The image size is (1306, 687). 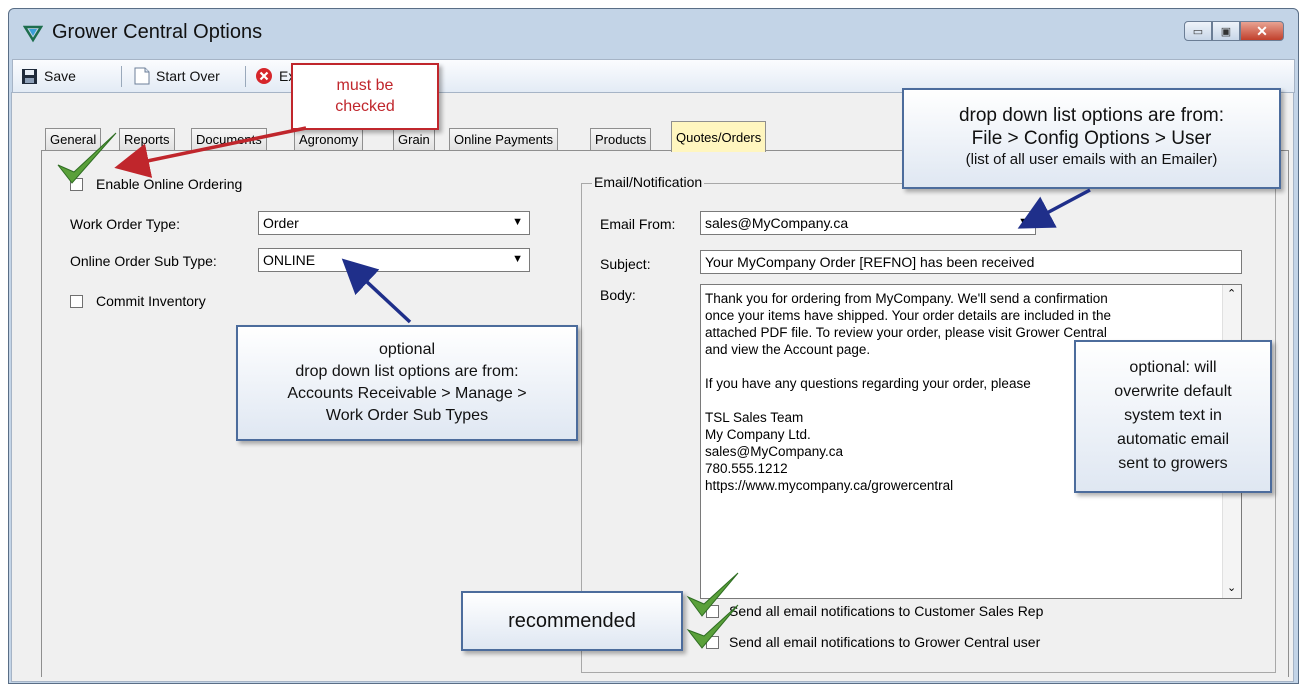 I want to click on sub-type-value: ONLINE, so click(x=289, y=260).